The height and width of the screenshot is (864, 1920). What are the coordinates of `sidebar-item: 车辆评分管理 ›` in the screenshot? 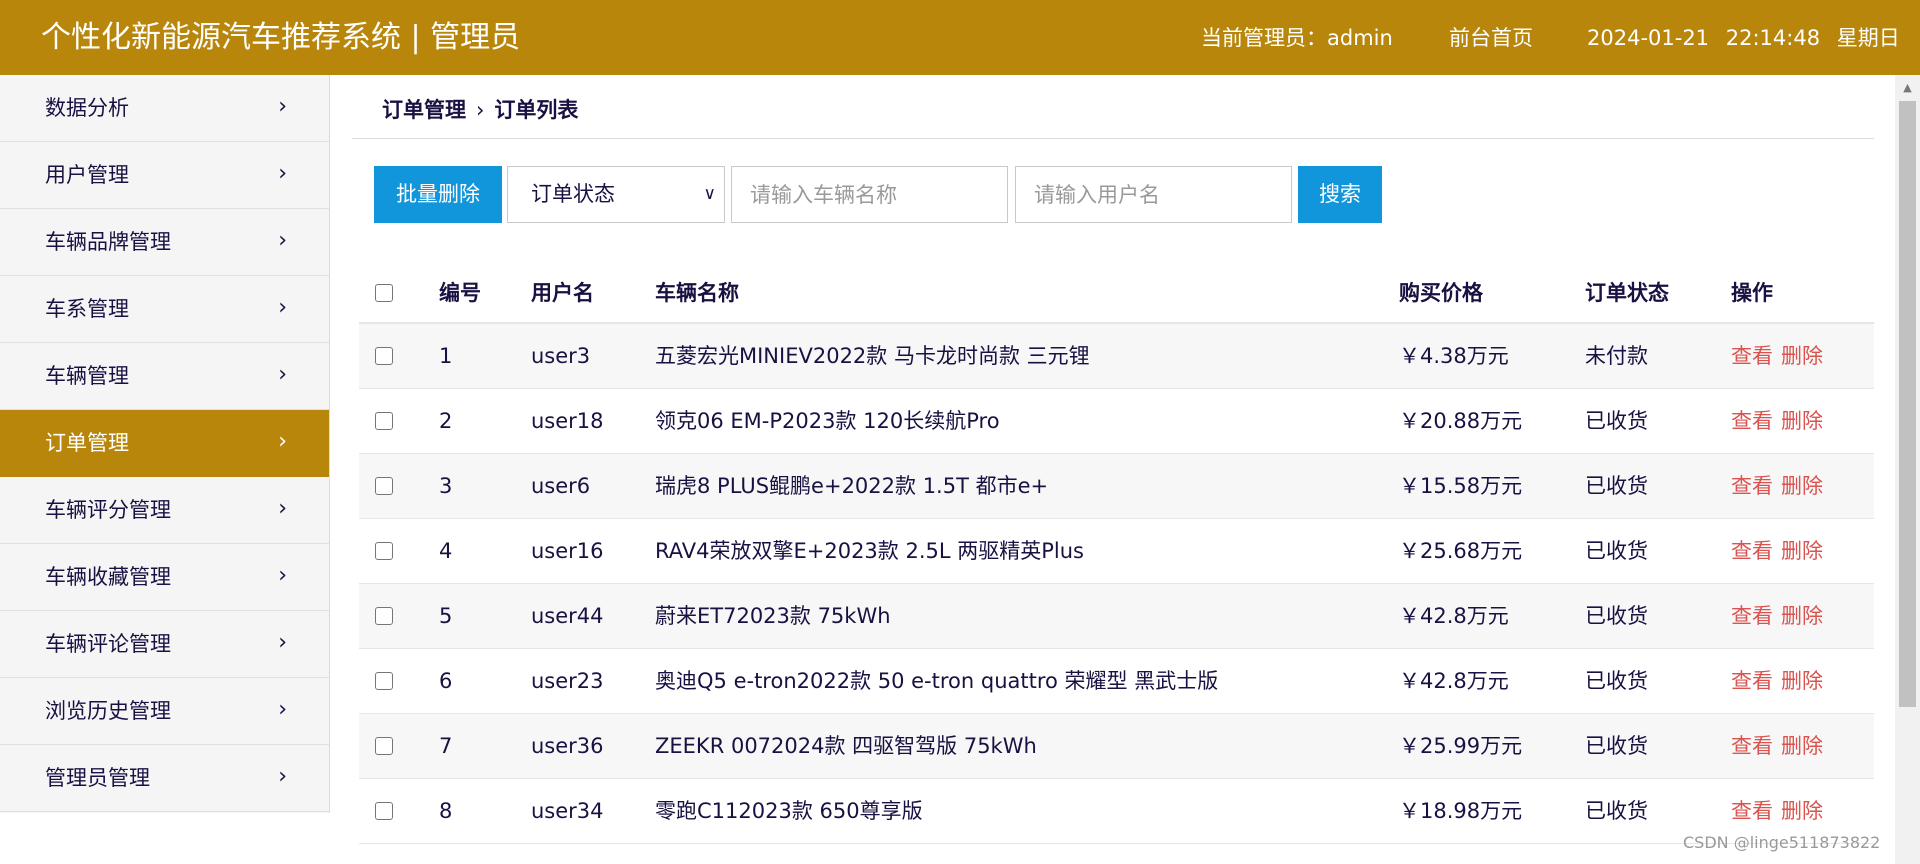 It's located at (164, 510).